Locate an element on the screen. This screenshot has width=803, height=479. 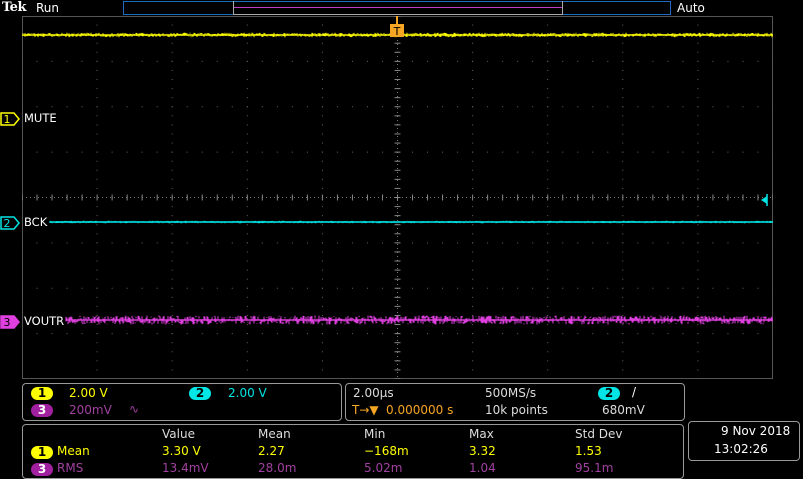
trigger-marker-label: T is located at coordinates (397, 31).